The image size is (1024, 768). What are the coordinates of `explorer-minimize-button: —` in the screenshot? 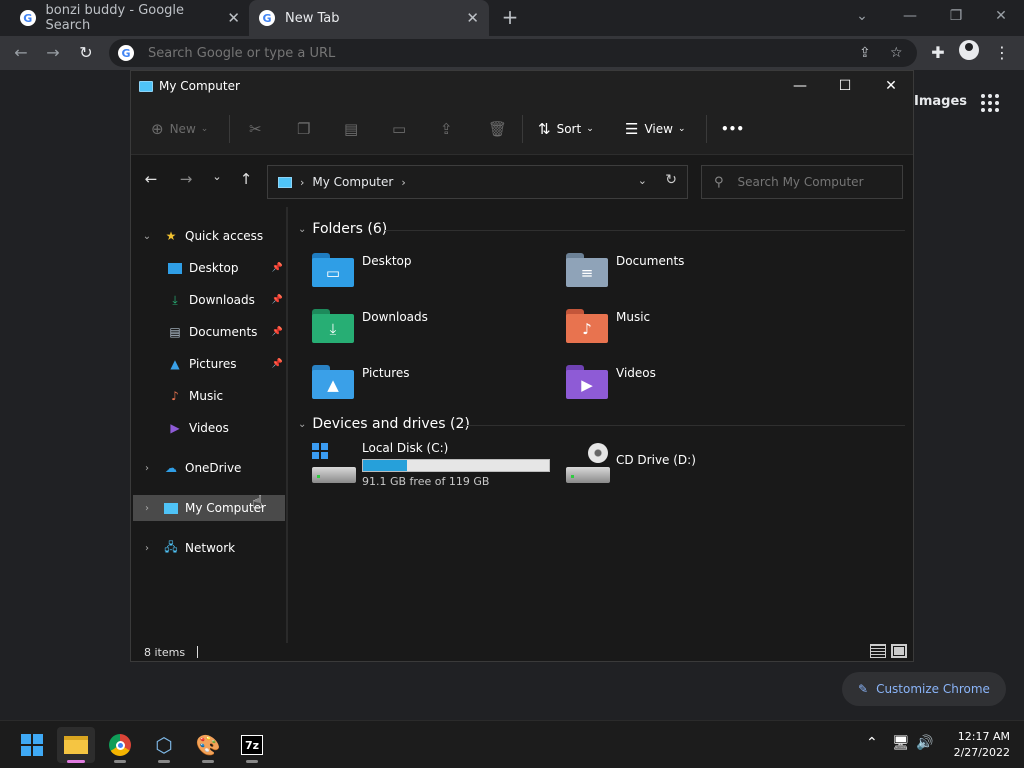 It's located at (800, 86).